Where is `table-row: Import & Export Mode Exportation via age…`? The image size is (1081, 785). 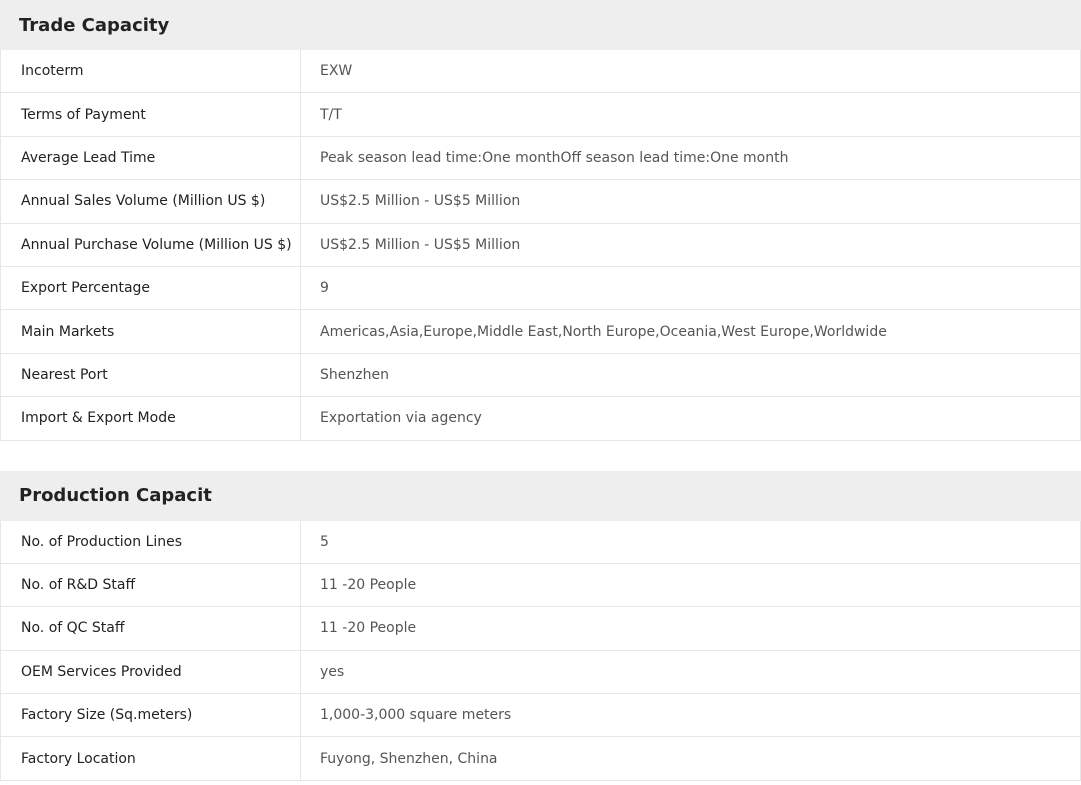 table-row: Import & Export Mode Exportation via age… is located at coordinates (540, 419).